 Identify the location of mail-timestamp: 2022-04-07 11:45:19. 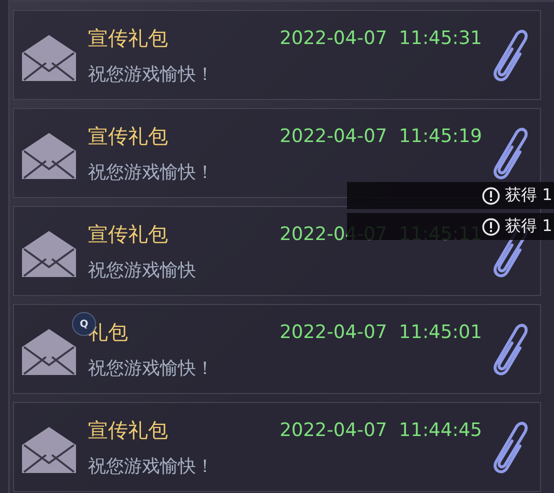
(381, 136).